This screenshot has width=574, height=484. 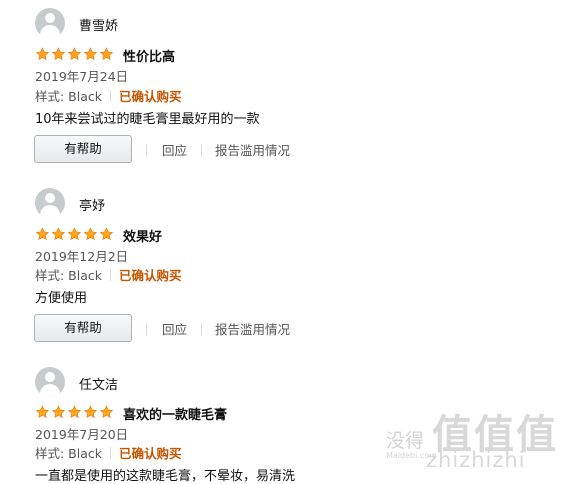 I want to click on review-date: 2019年7月20日, so click(x=82, y=434).